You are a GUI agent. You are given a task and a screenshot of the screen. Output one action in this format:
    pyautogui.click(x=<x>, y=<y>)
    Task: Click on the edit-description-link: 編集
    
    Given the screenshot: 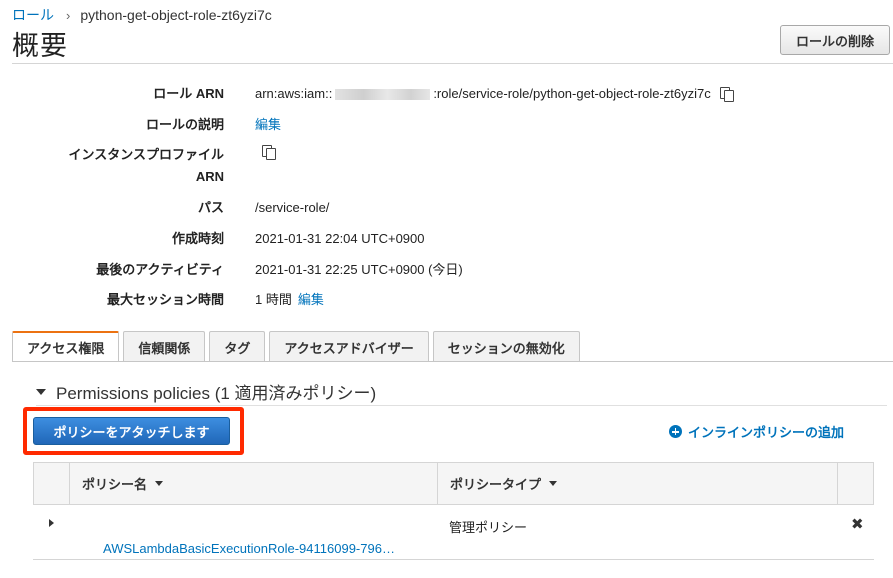 What is the action you would take?
    pyautogui.click(x=268, y=125)
    